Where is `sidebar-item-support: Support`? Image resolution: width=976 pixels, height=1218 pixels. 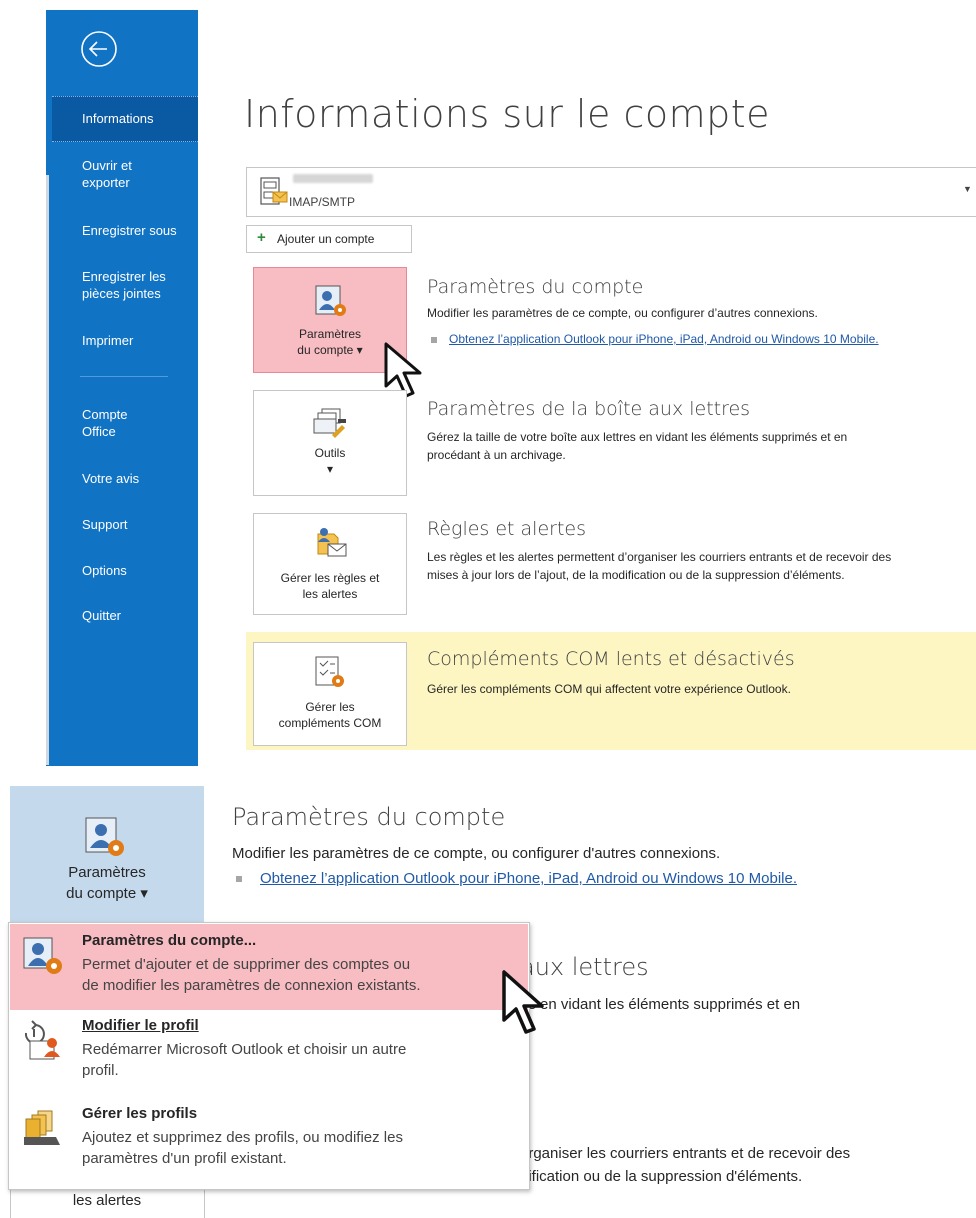
sidebar-item-support: Support is located at coordinates (105, 524).